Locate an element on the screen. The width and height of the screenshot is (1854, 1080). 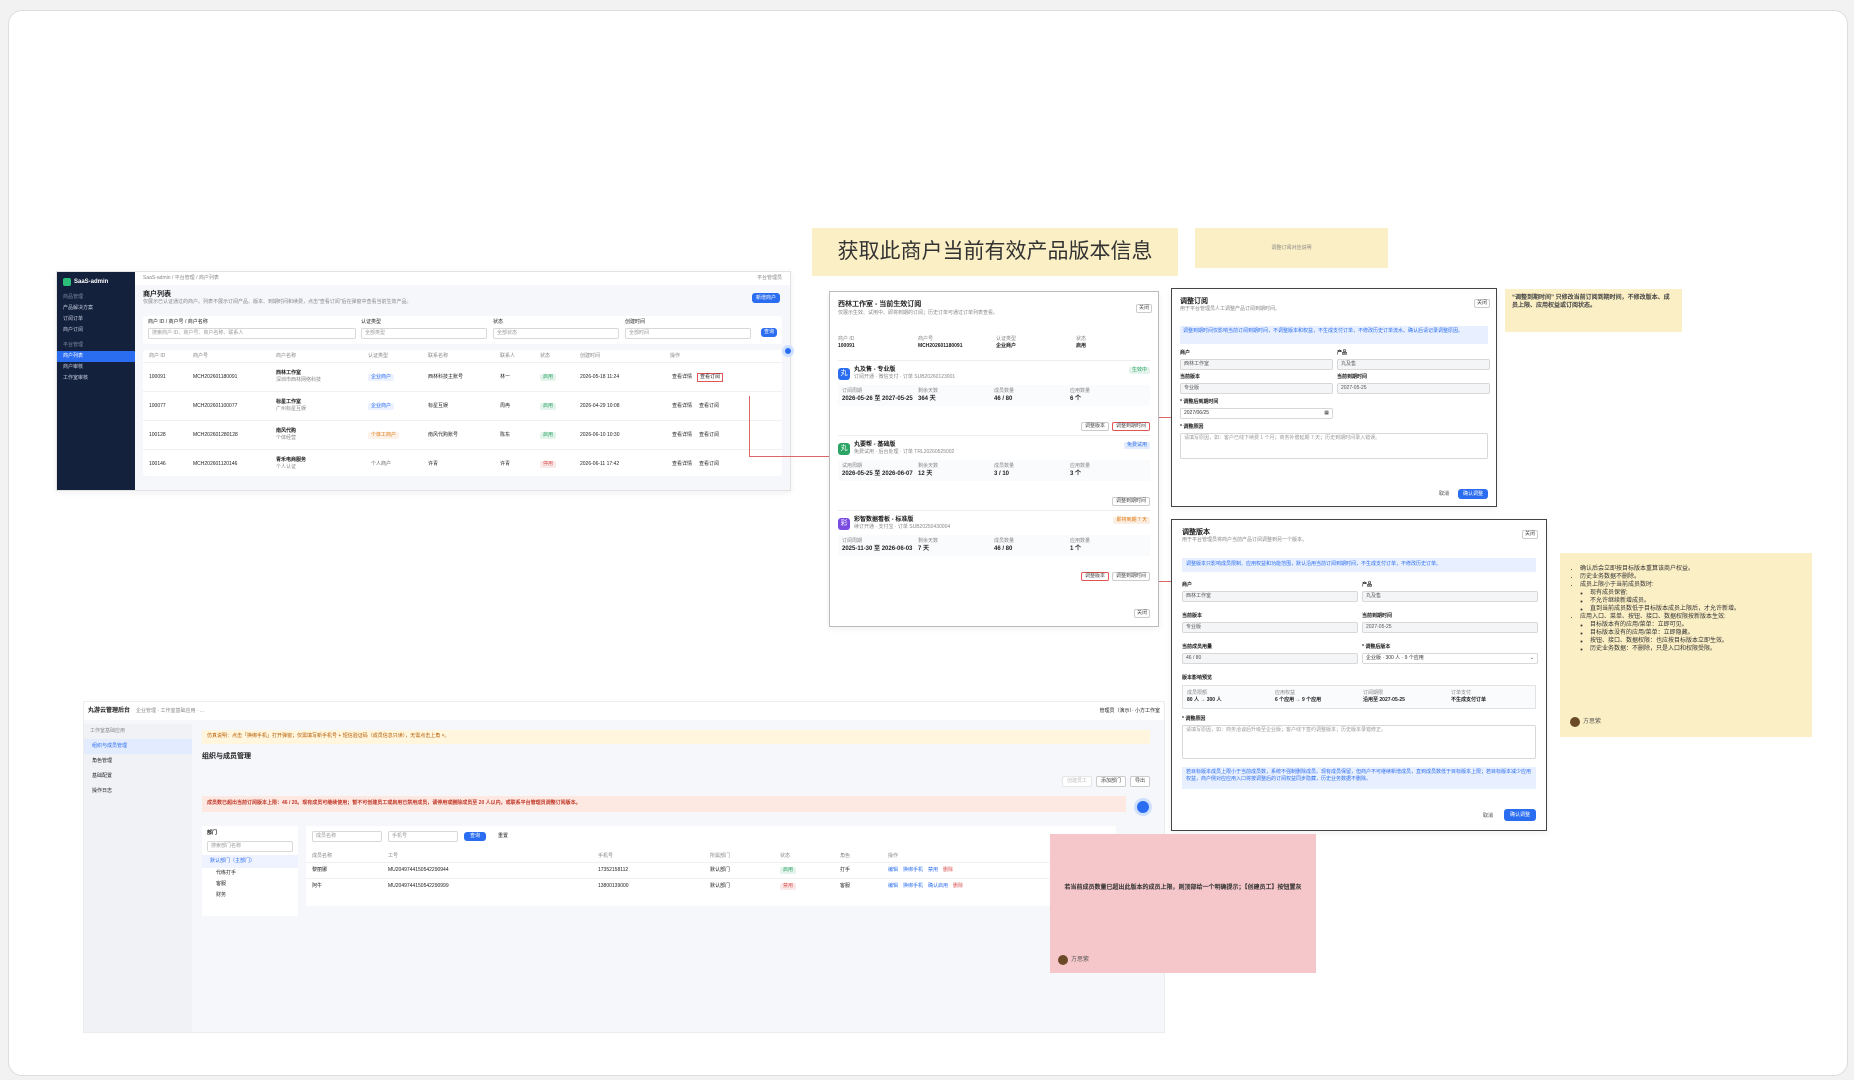
dept-item: 客服 is located at coordinates (250, 884).